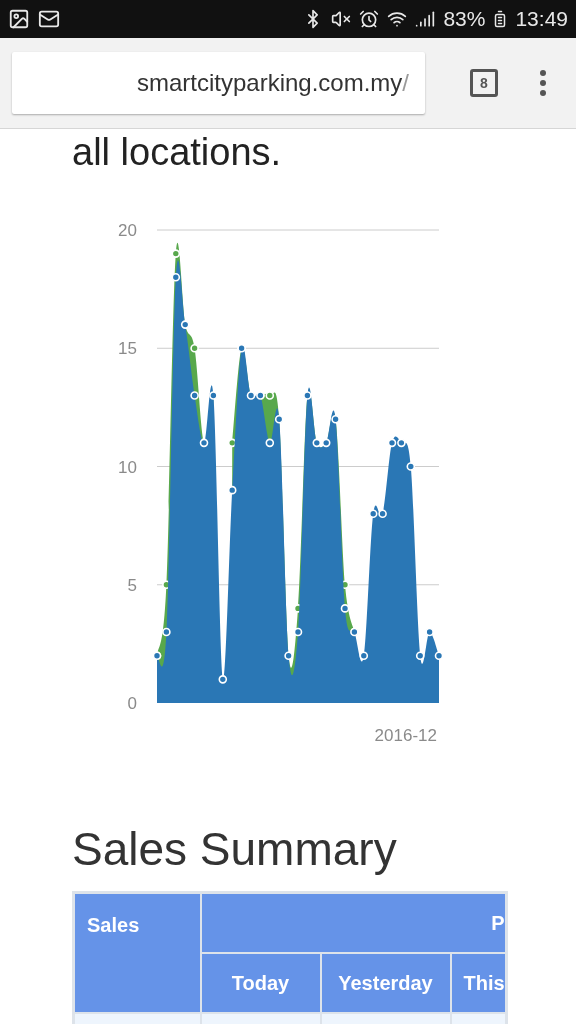 This screenshot has height=1024, width=576. I want to click on battery-text: 83%, so click(464, 19).